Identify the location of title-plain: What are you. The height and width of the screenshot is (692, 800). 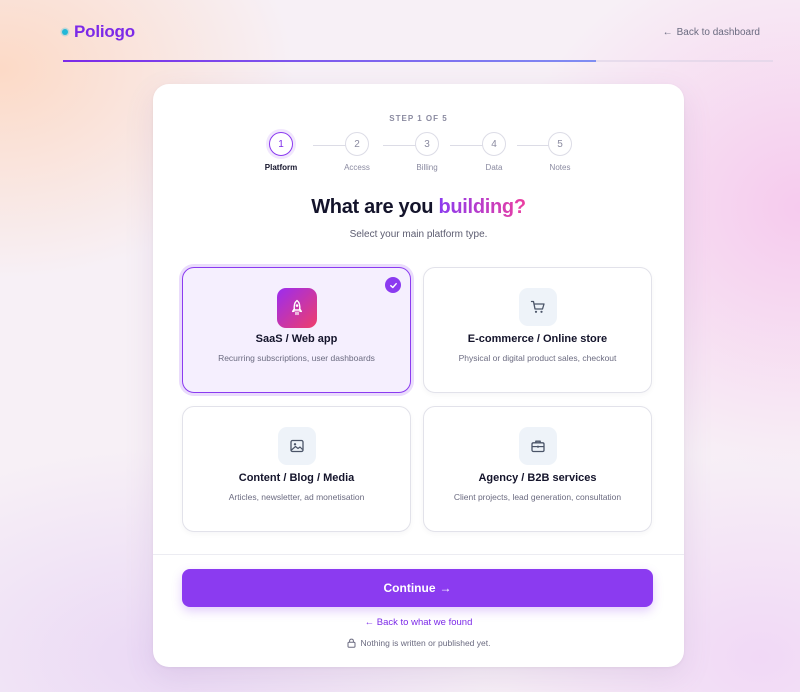
(375, 207).